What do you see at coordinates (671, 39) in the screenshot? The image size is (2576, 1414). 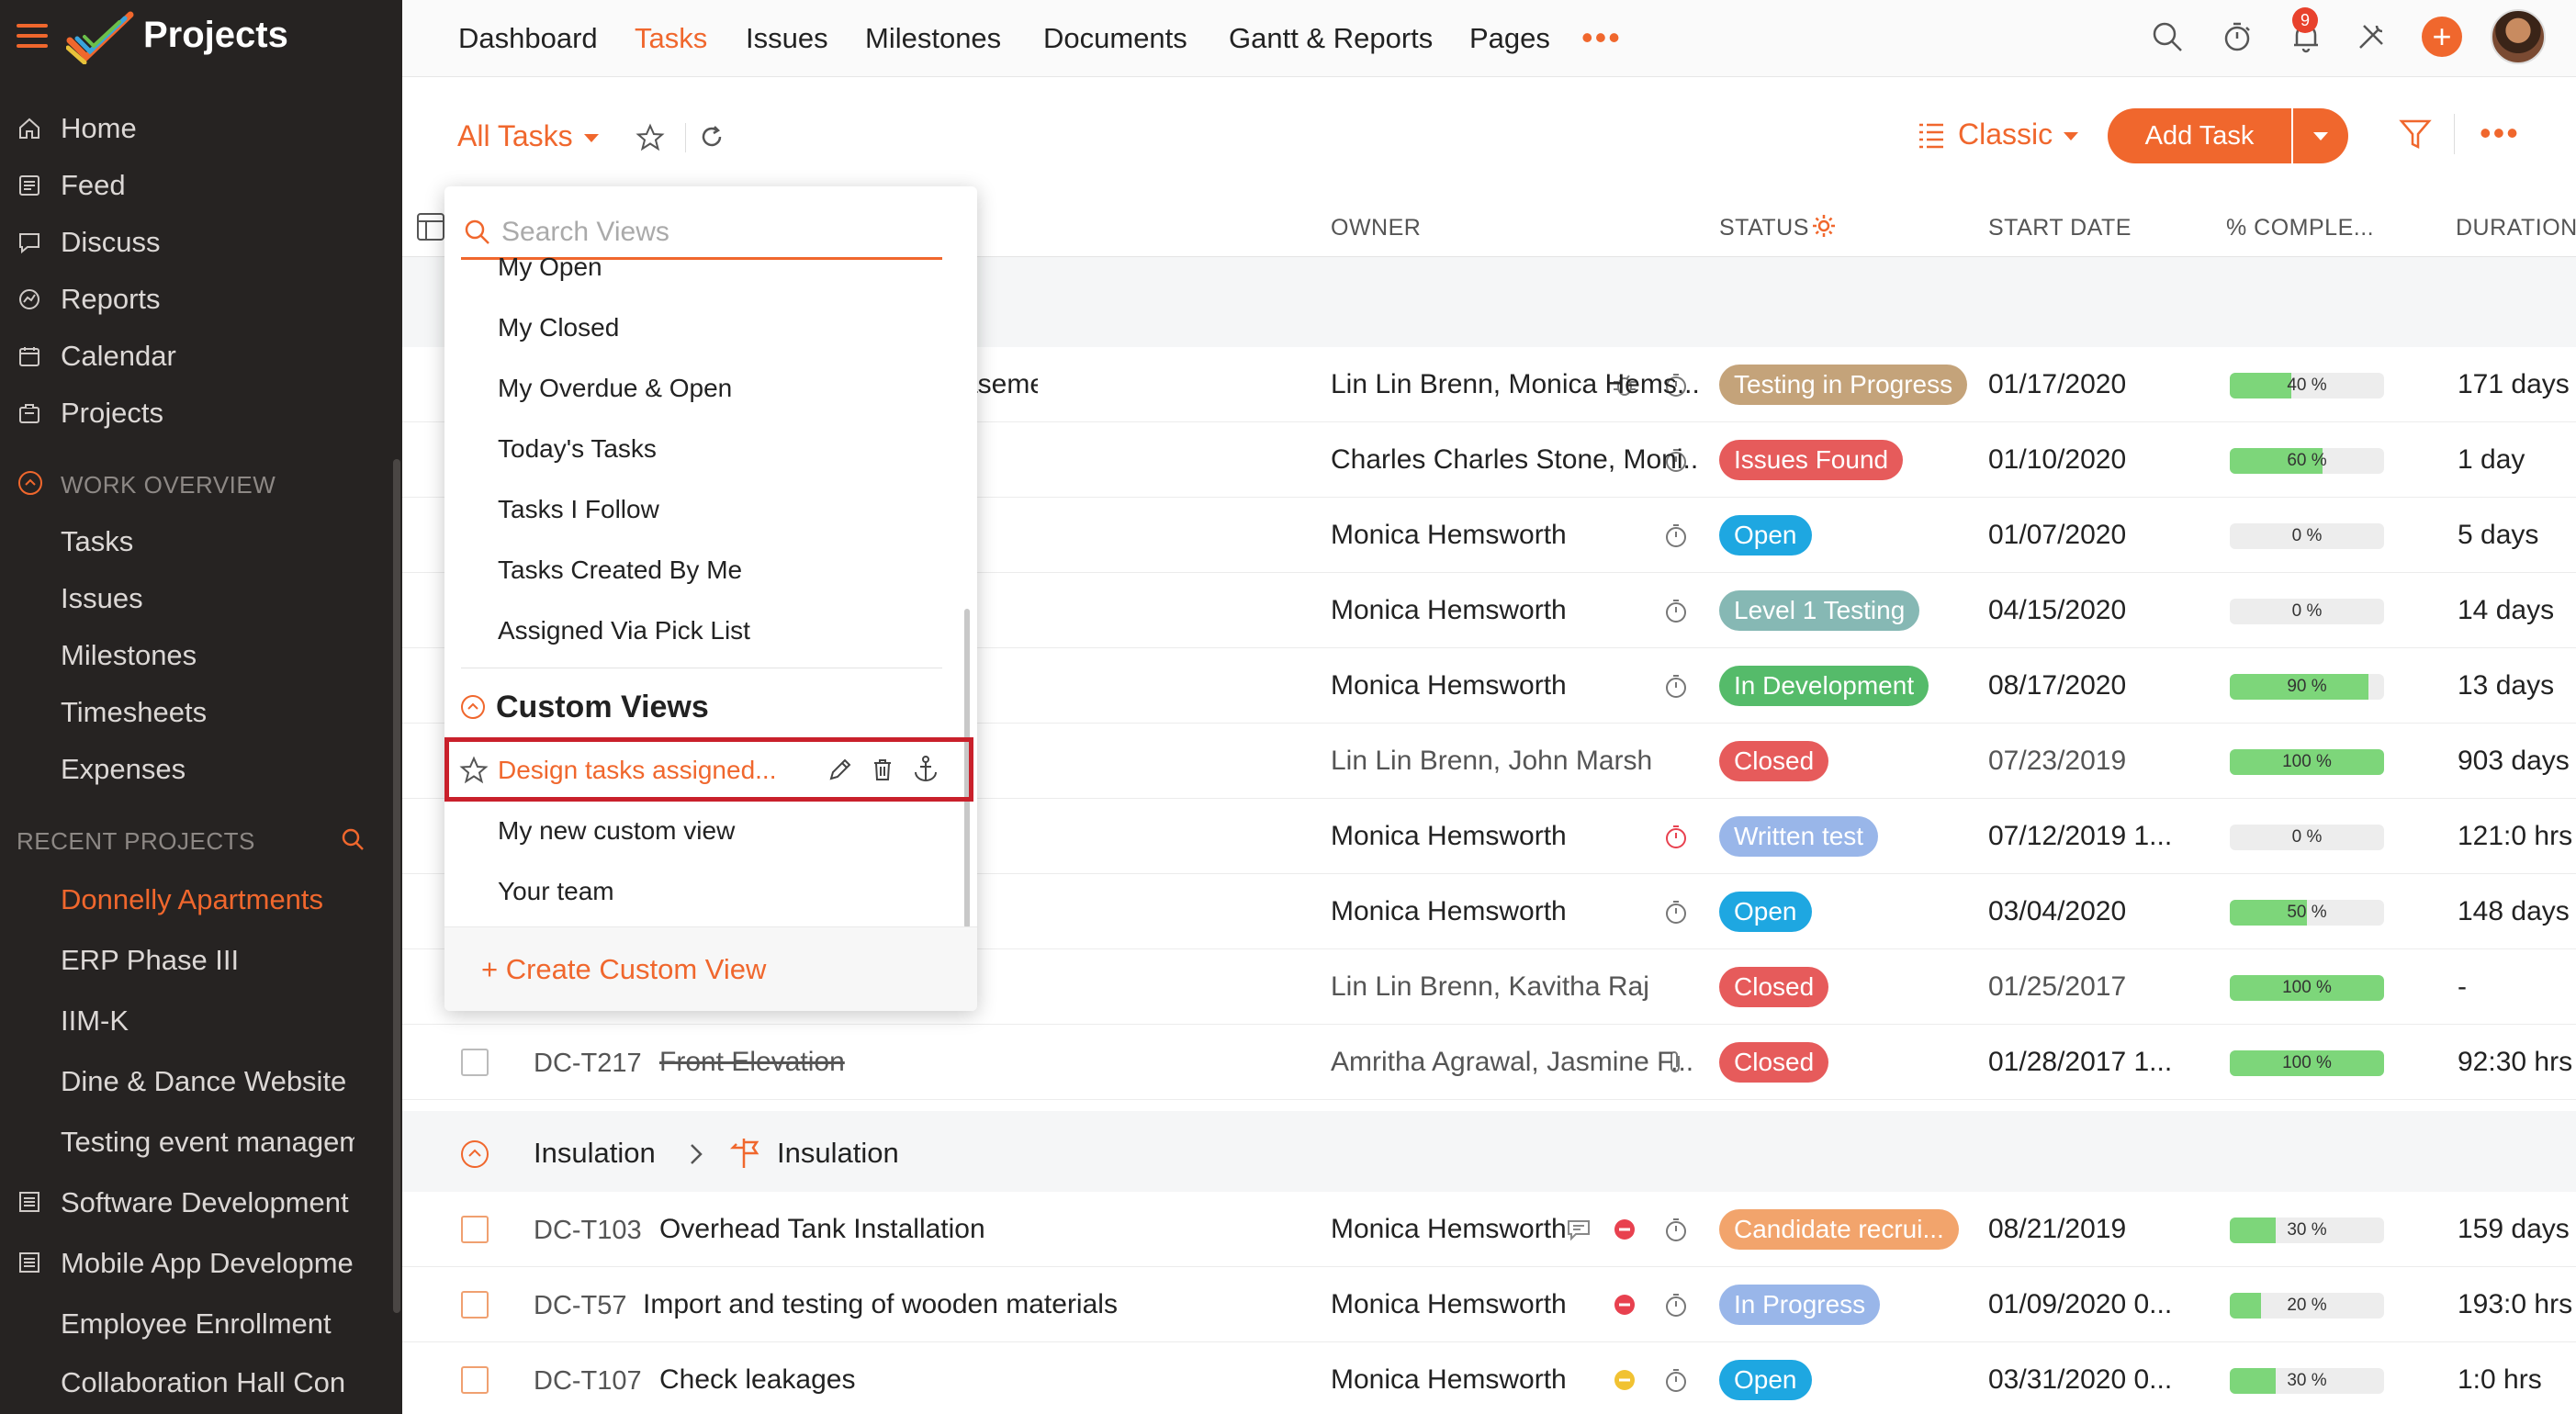 I see `nav-tasks: Tasks` at bounding box center [671, 39].